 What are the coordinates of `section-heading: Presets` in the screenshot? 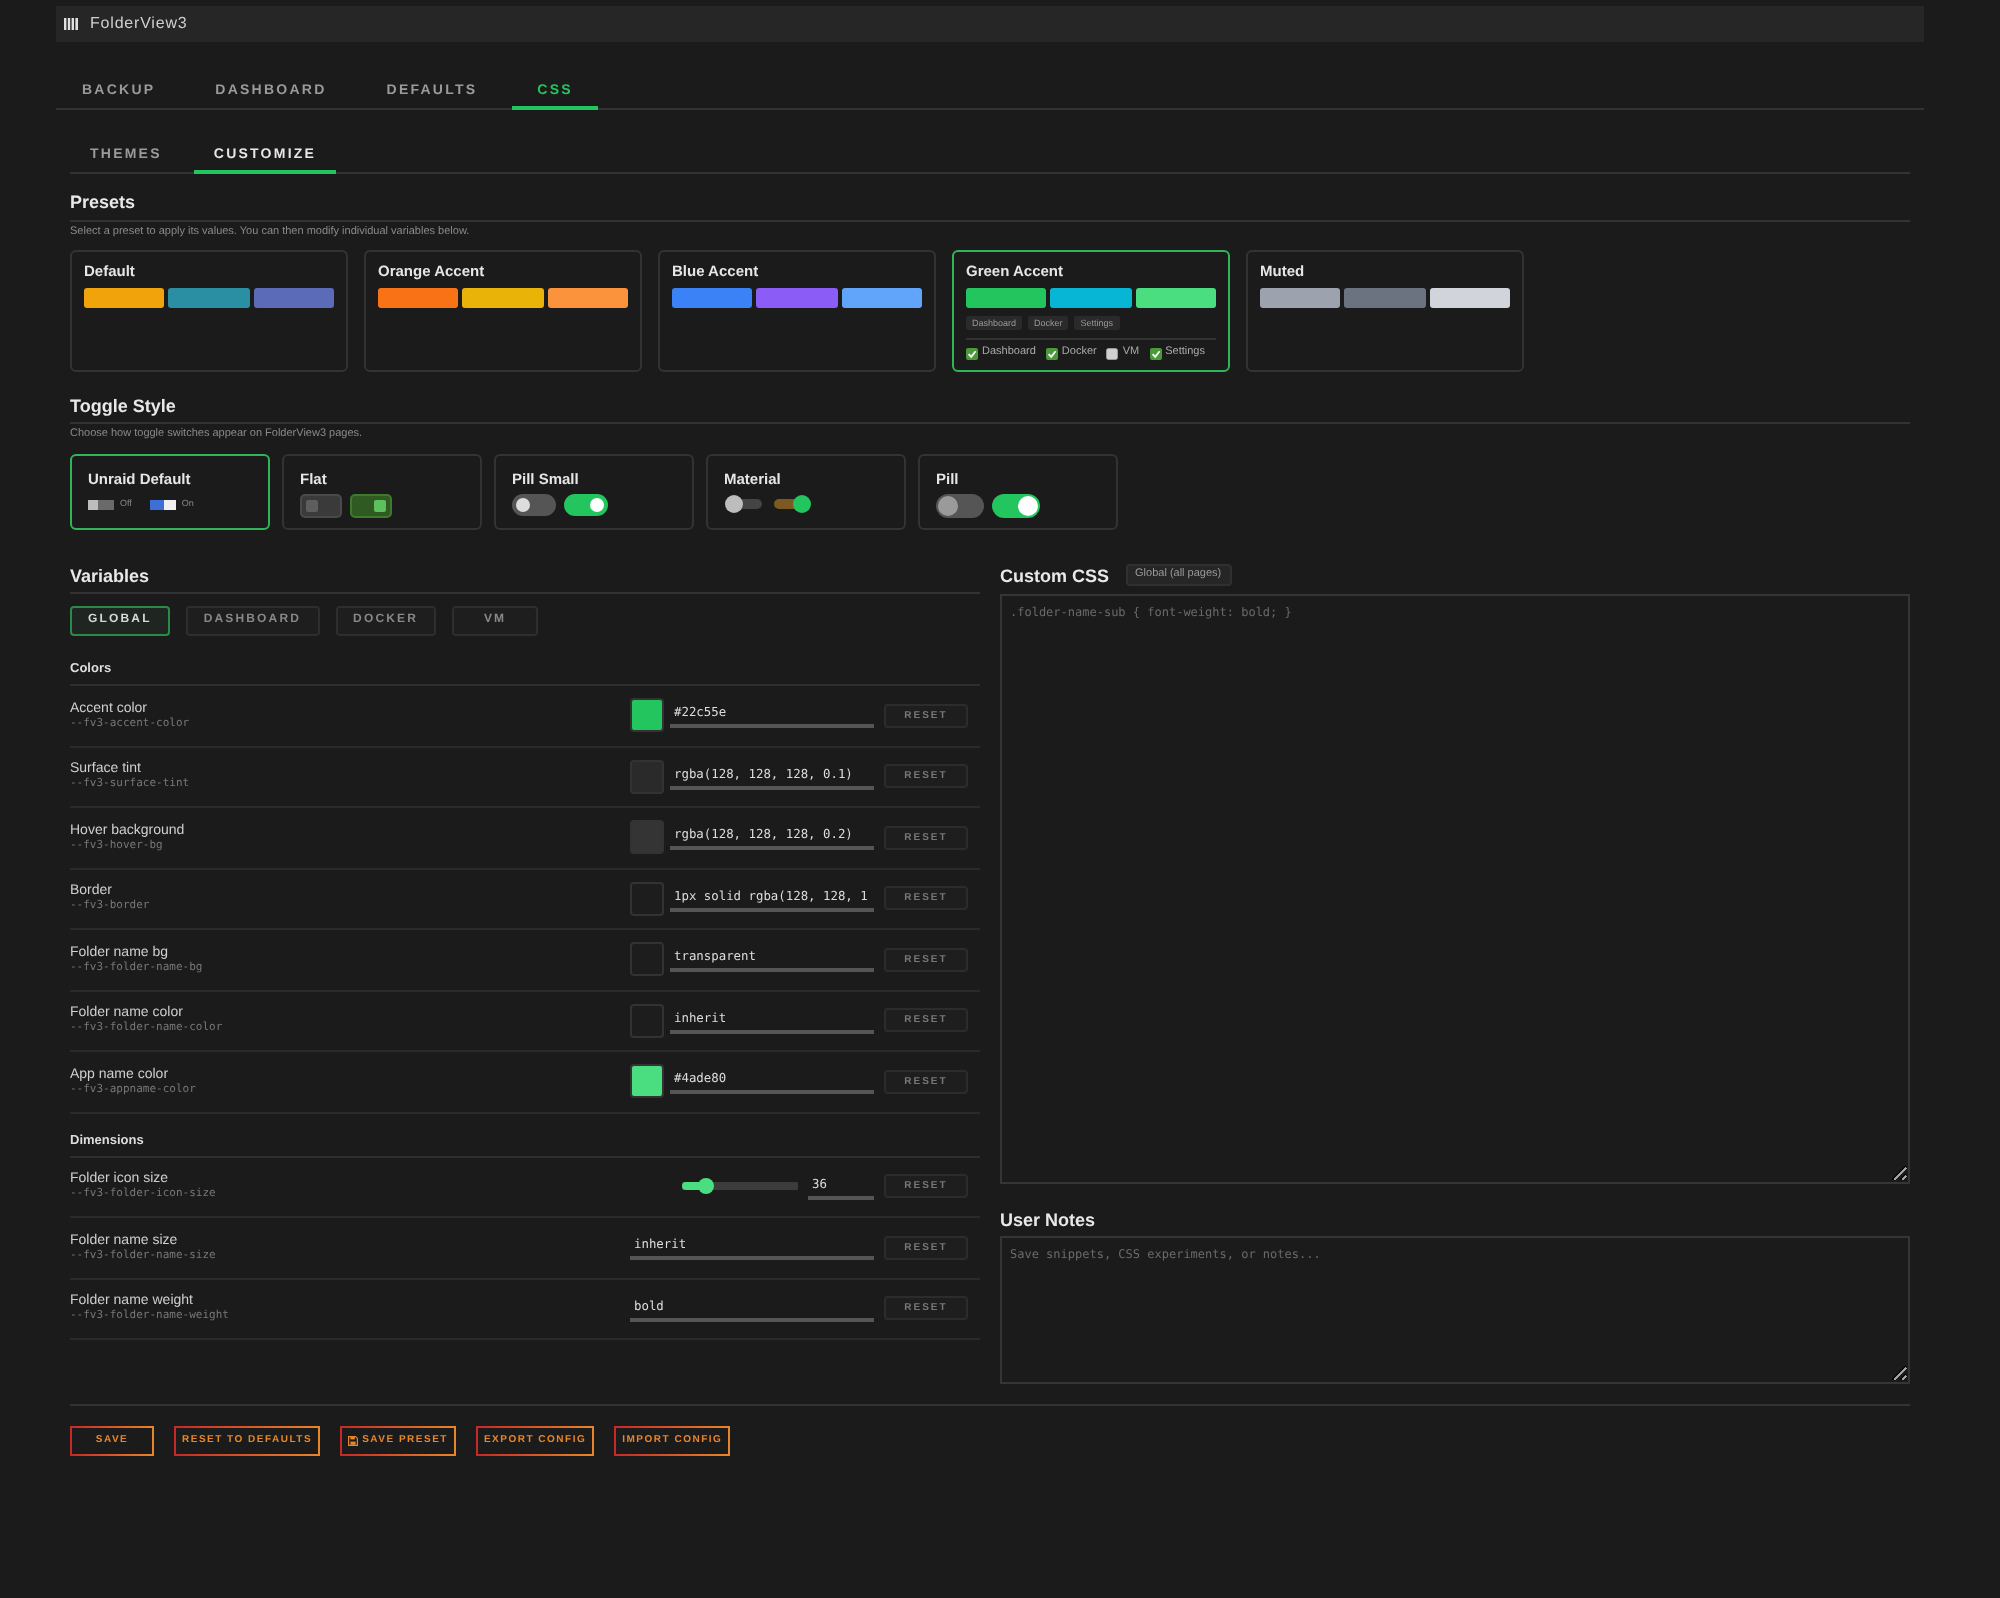 It's located at (103, 202).